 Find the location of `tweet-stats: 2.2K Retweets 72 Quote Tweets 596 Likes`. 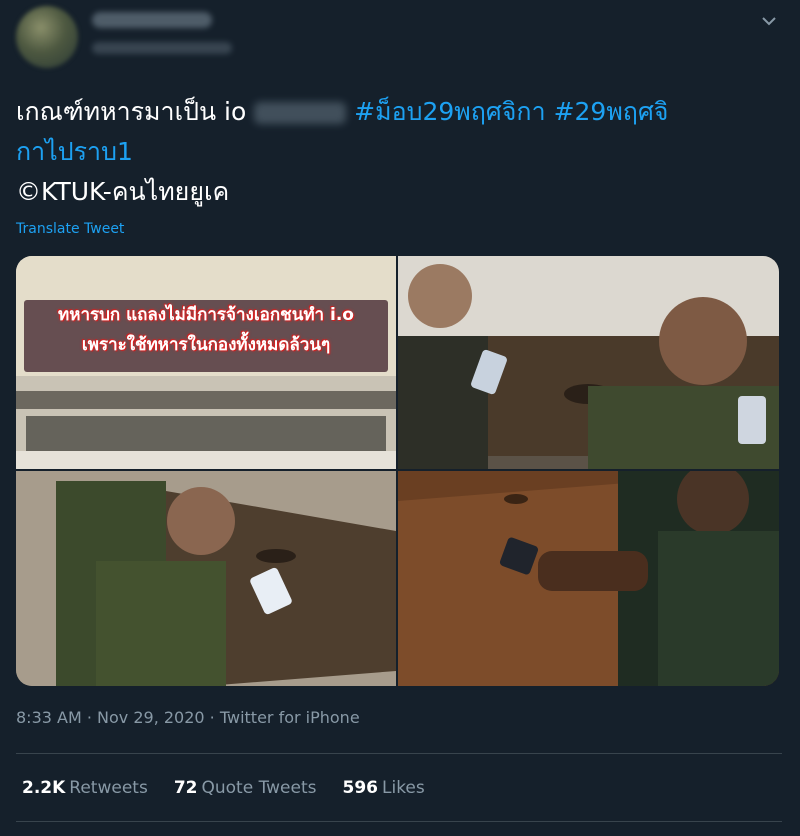

tweet-stats: 2.2K Retweets 72 Quote Tweets 596 Likes is located at coordinates (223, 788).